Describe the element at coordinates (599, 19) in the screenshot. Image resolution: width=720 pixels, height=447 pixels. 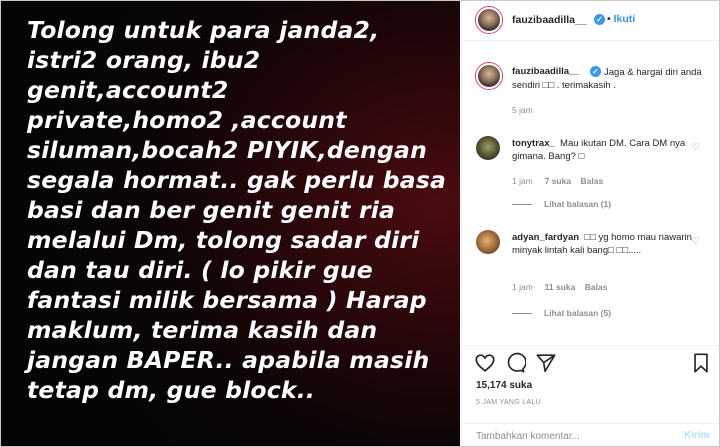
I see `verified-icon: ✓` at that location.